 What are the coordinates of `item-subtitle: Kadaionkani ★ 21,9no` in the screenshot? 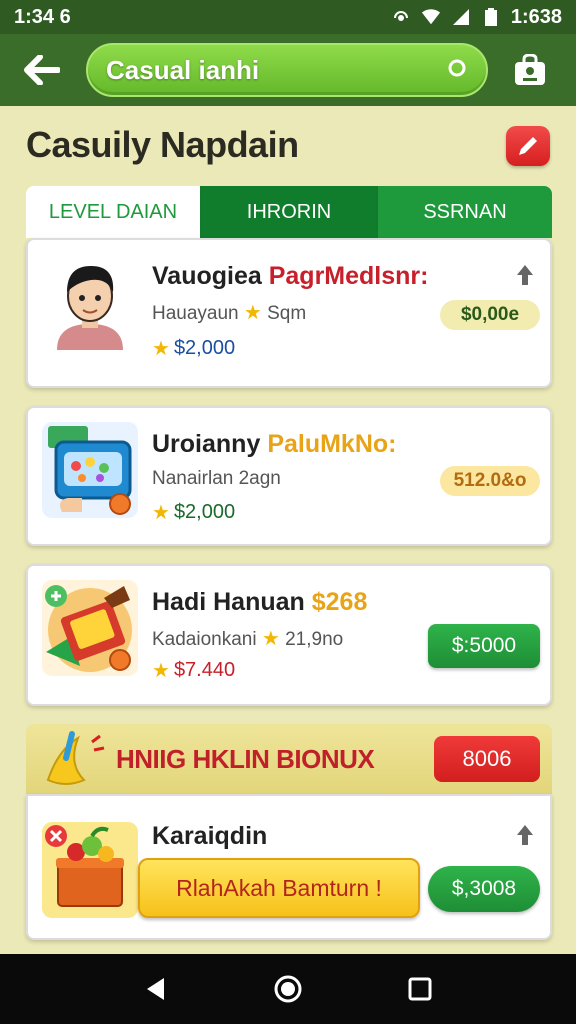 It's located at (247, 638).